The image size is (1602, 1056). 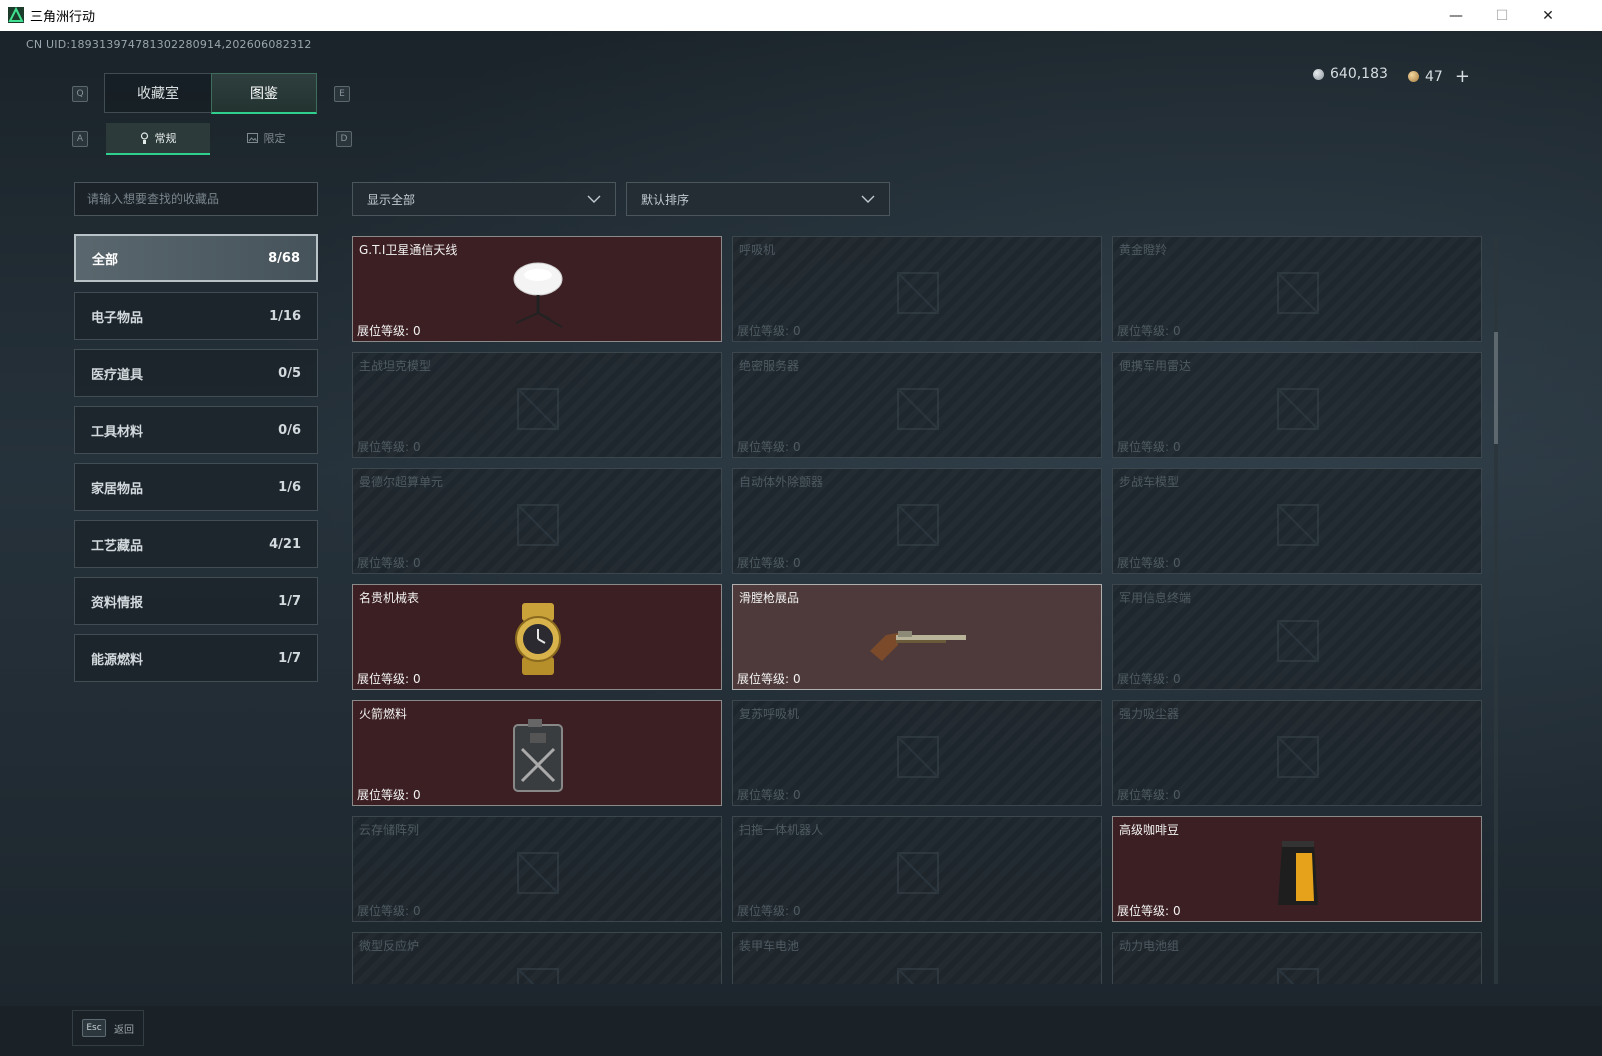 What do you see at coordinates (537, 521) in the screenshot?
I see `collection-item-card: 曼德尔超算单元 展位等级: 0` at bounding box center [537, 521].